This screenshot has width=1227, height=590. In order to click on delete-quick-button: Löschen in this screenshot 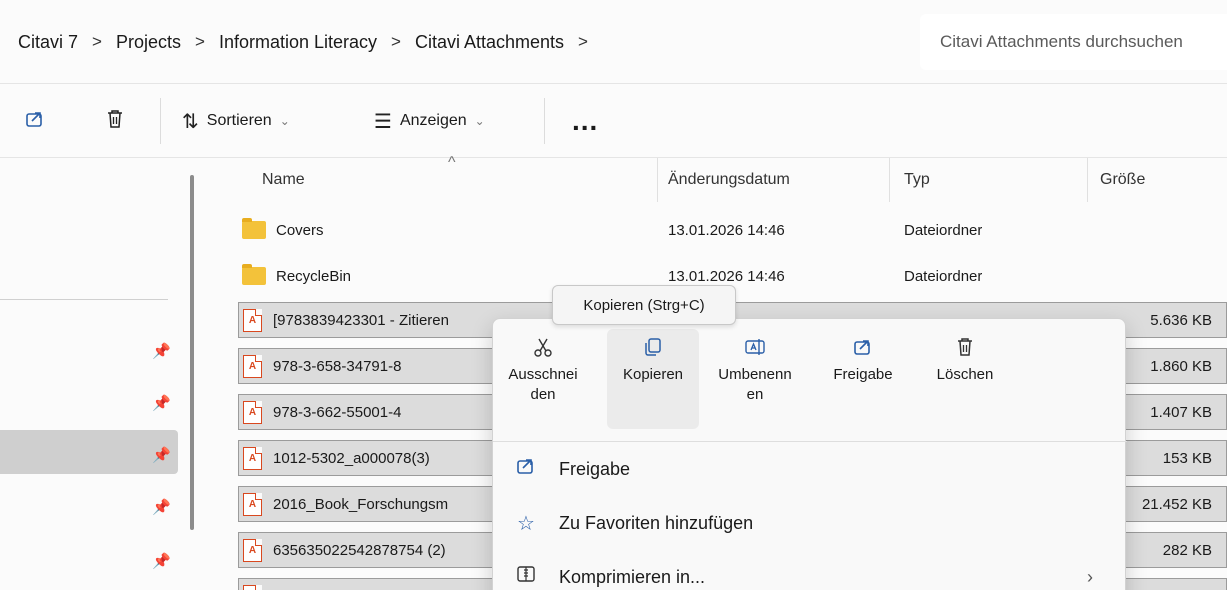, I will do `click(965, 379)`.